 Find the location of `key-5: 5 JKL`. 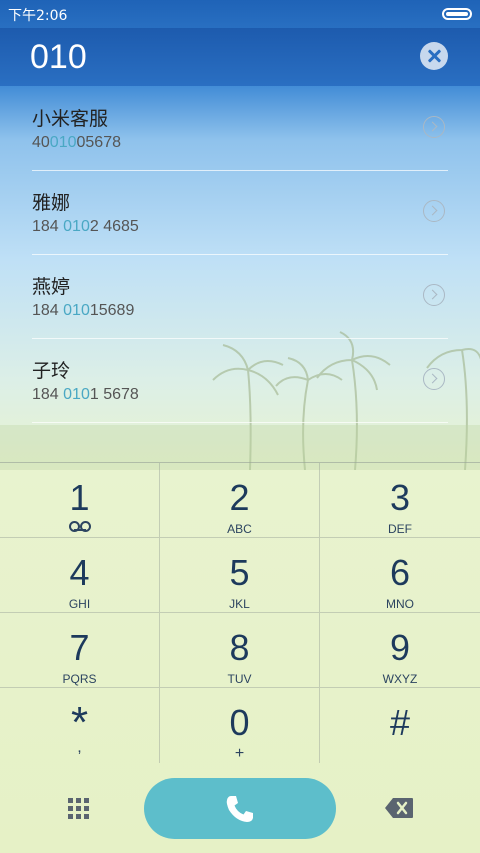

key-5: 5 JKL is located at coordinates (240, 575).